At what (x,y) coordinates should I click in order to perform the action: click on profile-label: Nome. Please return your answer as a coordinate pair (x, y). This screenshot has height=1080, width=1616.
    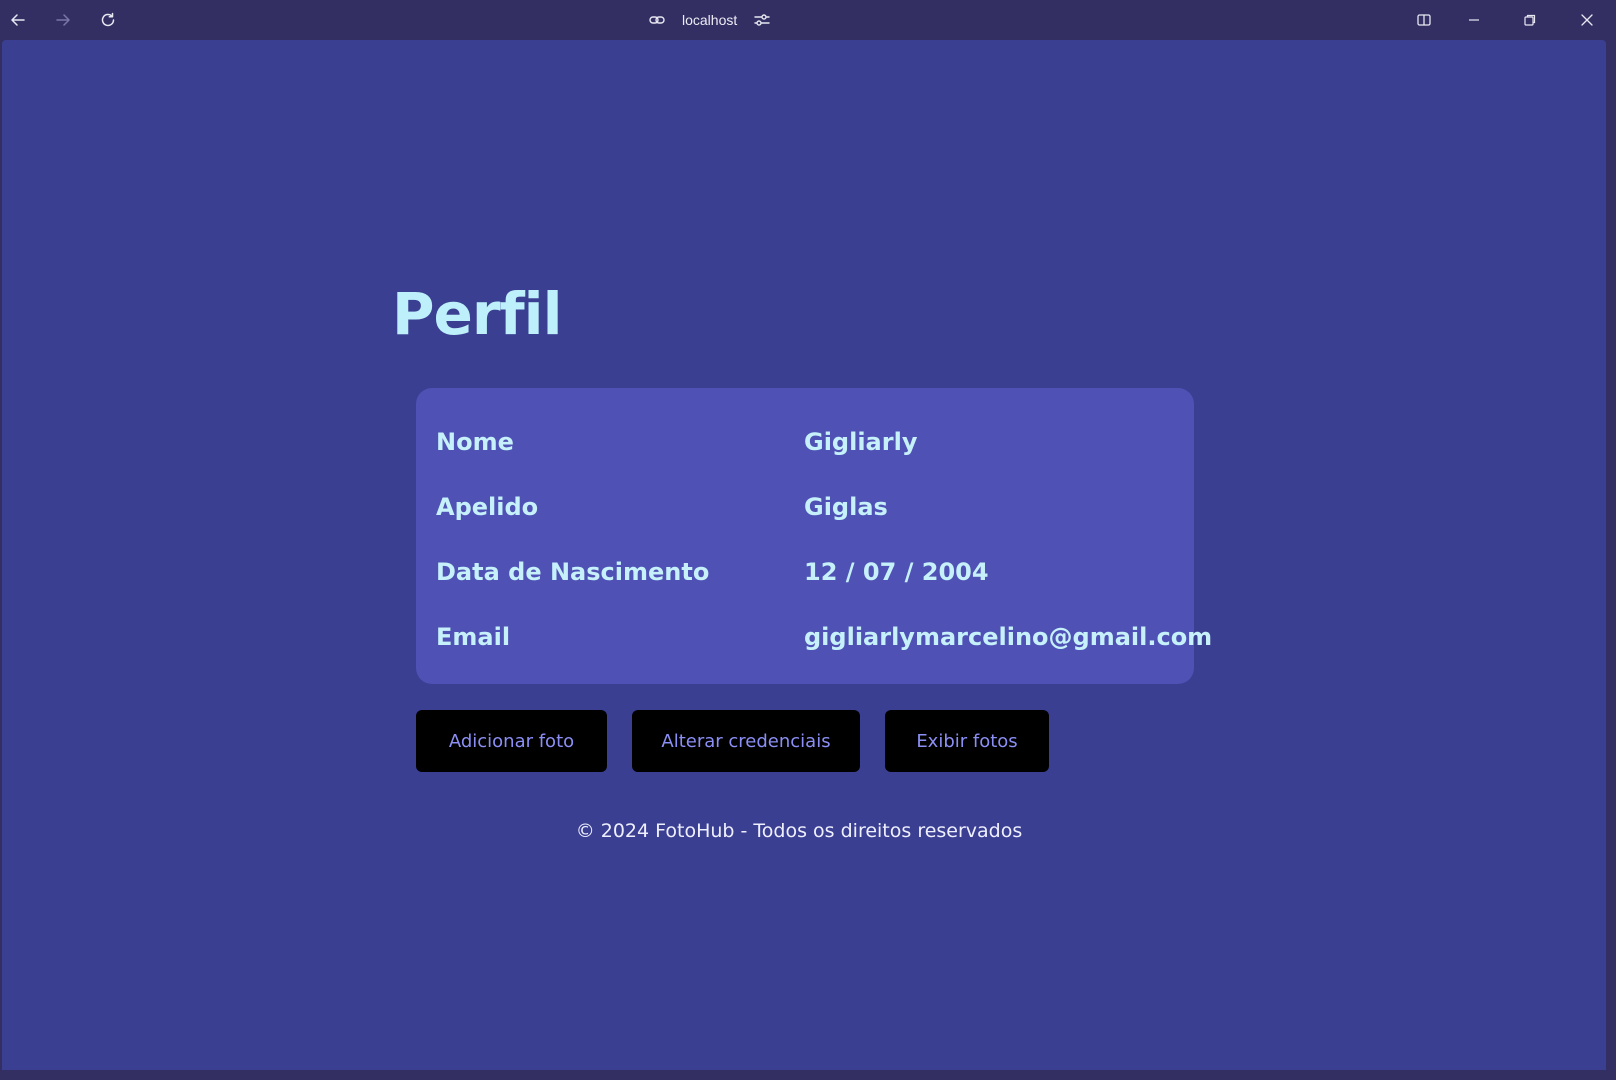
    Looking at the image, I should click on (475, 442).